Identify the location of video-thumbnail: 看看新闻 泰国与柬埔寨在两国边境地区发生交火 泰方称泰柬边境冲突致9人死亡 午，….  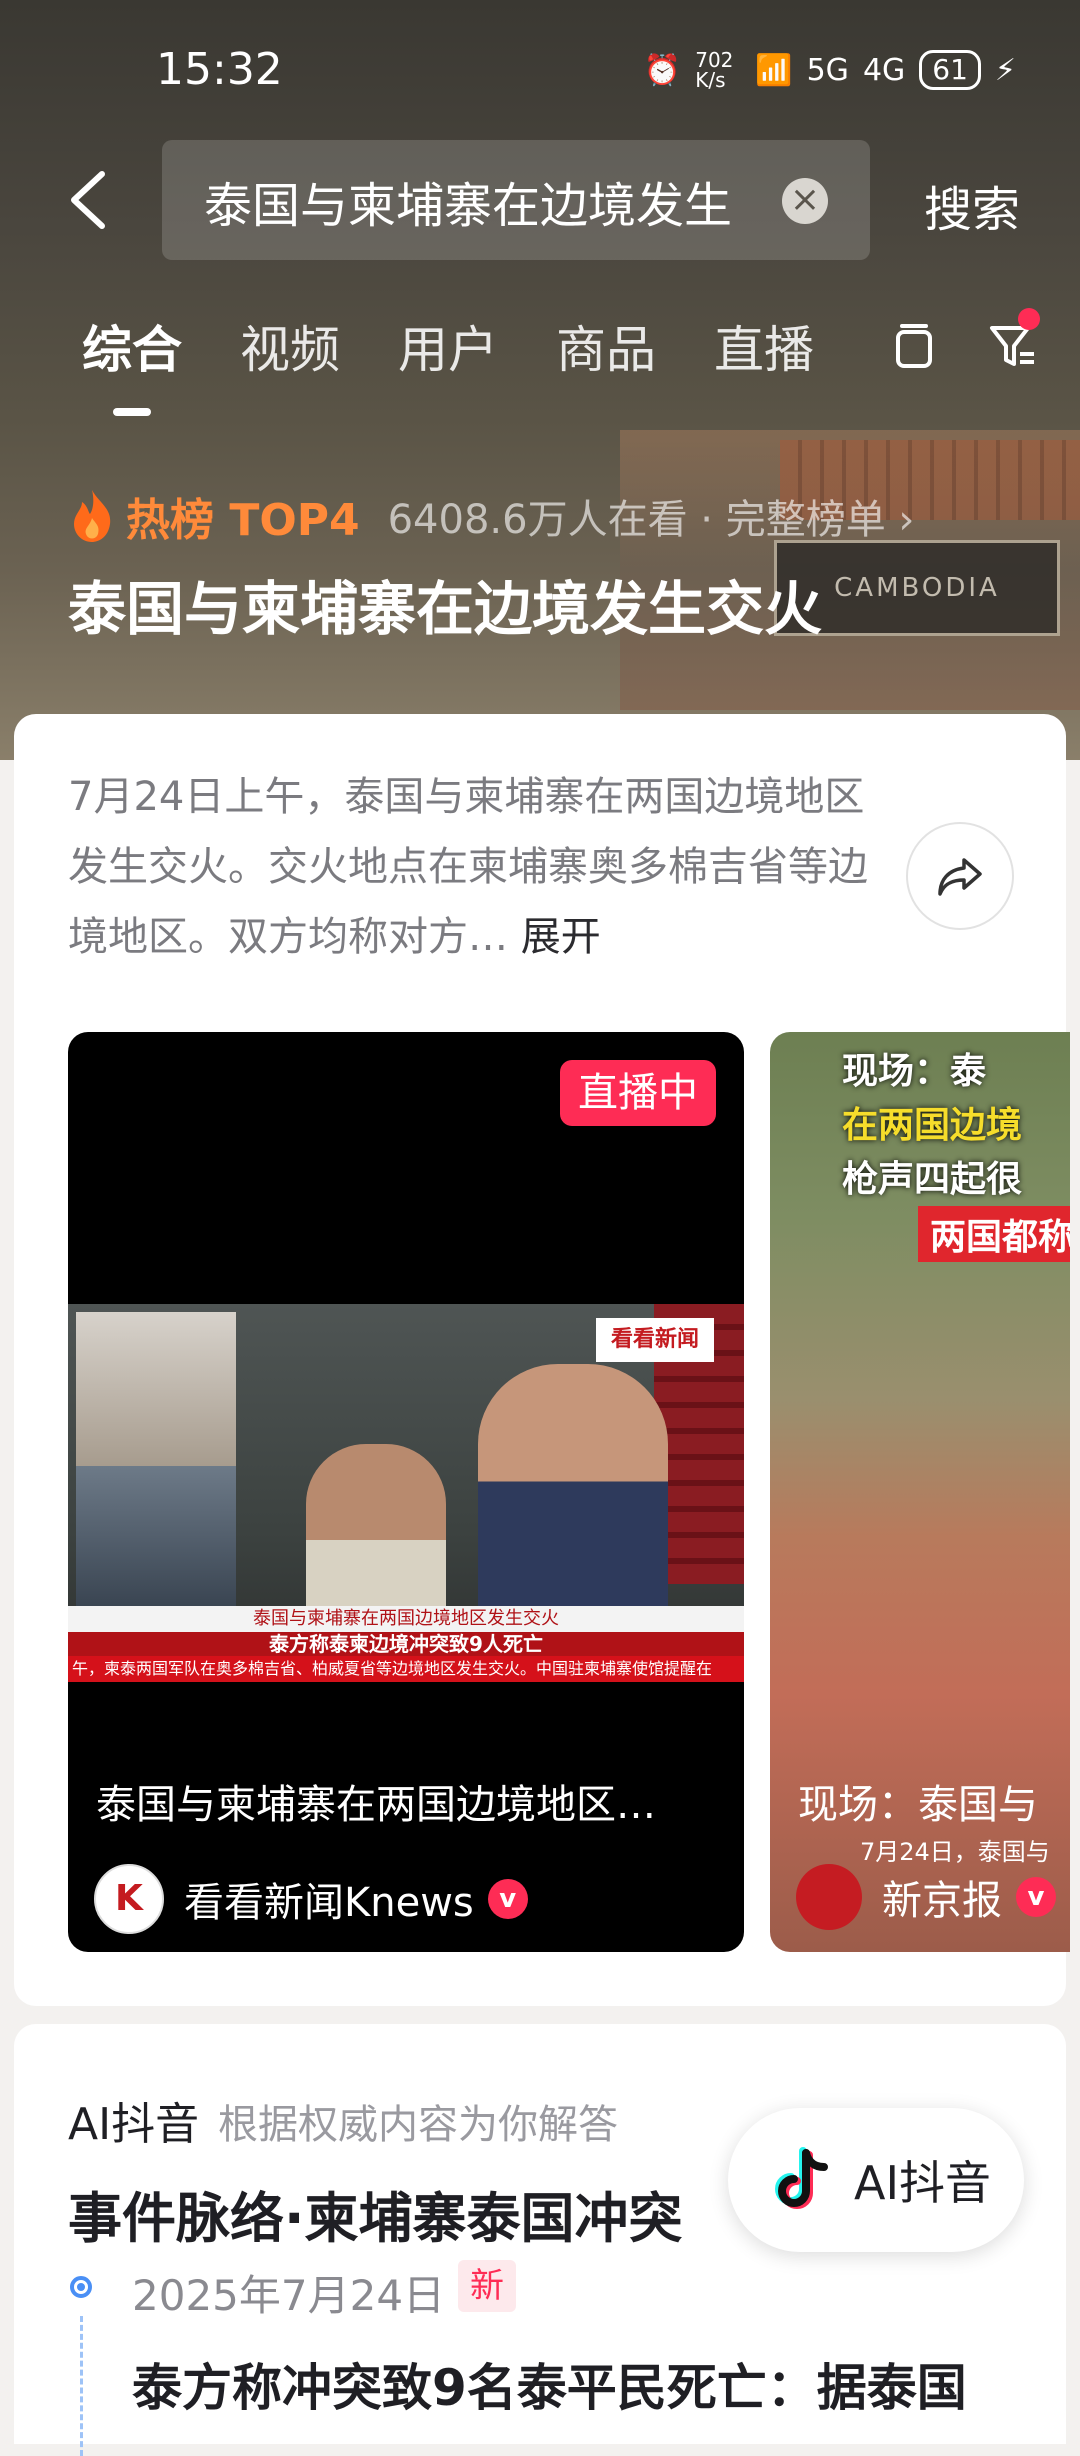
(406, 1493).